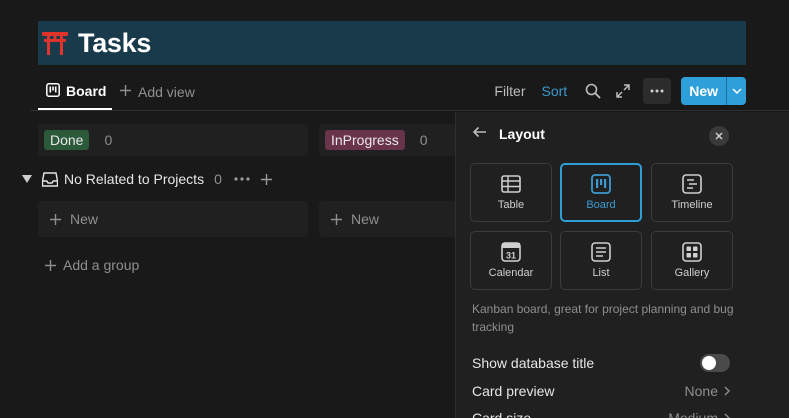 The width and height of the screenshot is (789, 418). I want to click on status-tag-inprogress: InProgress, so click(365, 140).